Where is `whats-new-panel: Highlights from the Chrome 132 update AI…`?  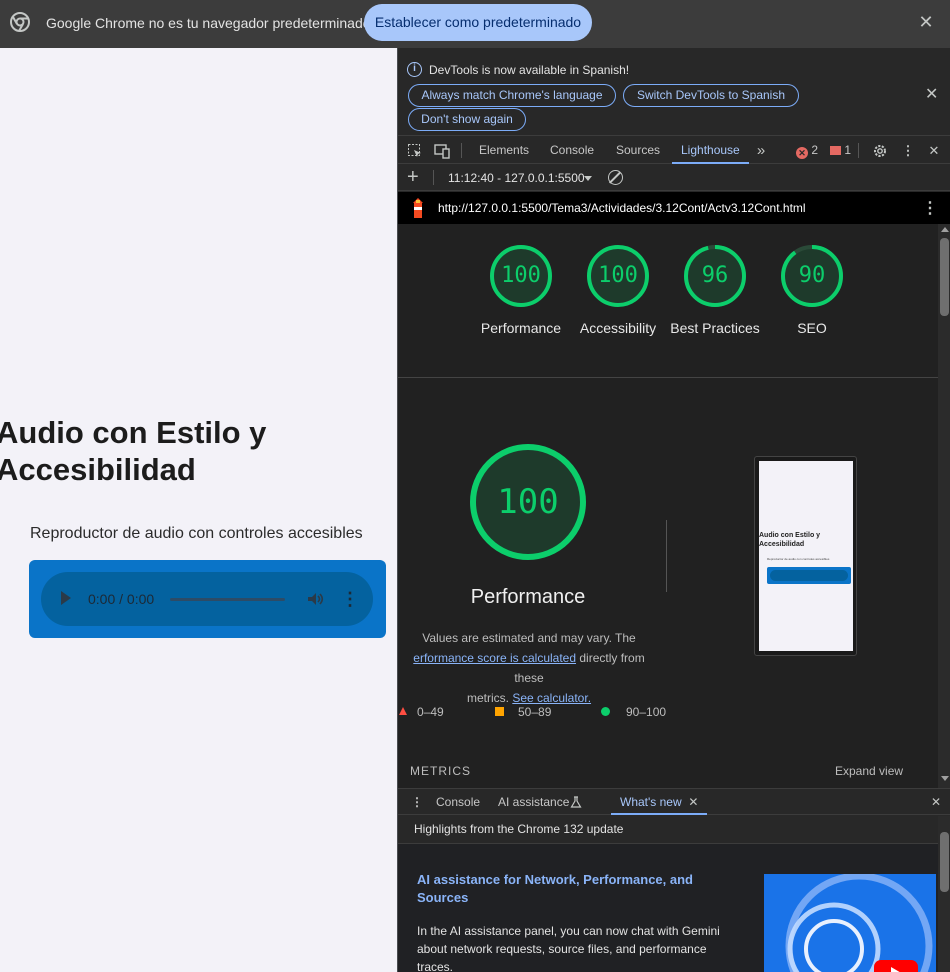
whats-new-panel: Highlights from the Chrome 132 update AI… is located at coordinates (674, 894).